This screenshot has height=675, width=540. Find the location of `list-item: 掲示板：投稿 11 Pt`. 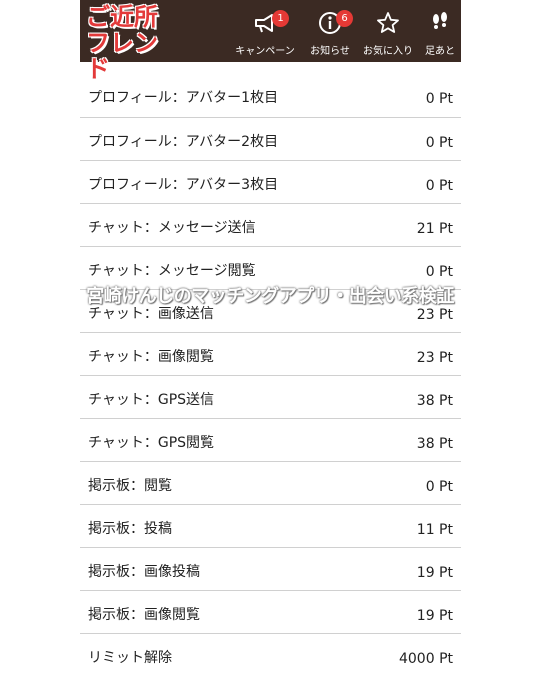

list-item: 掲示板：投稿 11 Pt is located at coordinates (270, 525).